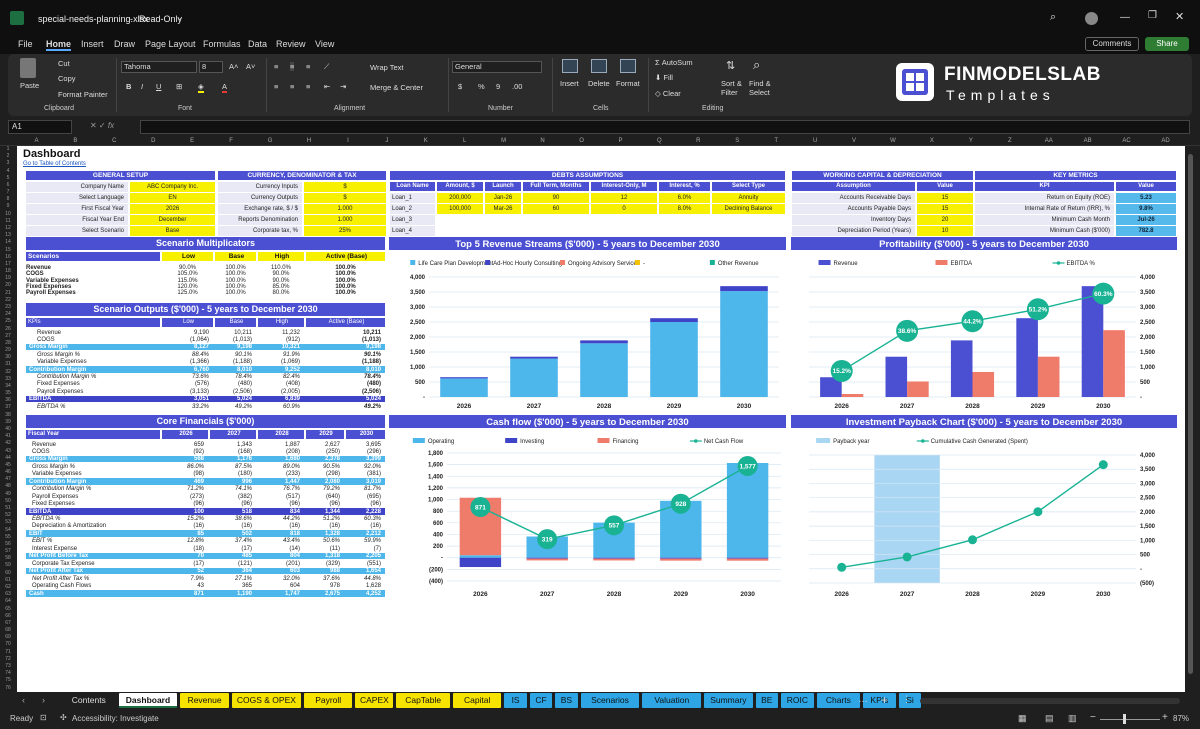 This screenshot has width=1200, height=729. What do you see at coordinates (345, 220) in the screenshot?
I see `currency-value: 1.000` at bounding box center [345, 220].